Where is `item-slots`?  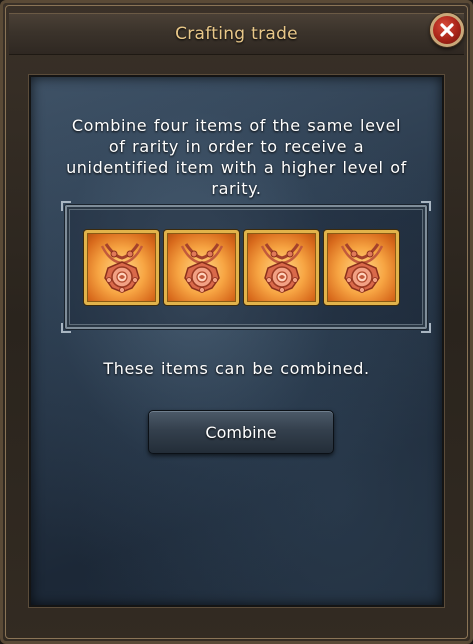 item-slots is located at coordinates (241, 267).